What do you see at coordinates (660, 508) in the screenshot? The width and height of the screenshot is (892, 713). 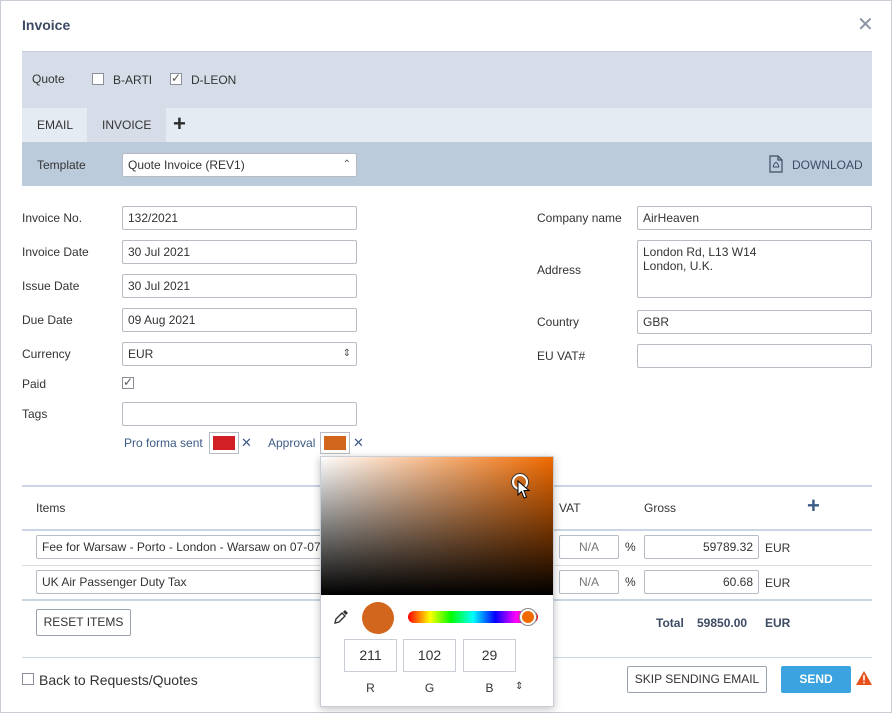 I see `gross-header: Gross` at bounding box center [660, 508].